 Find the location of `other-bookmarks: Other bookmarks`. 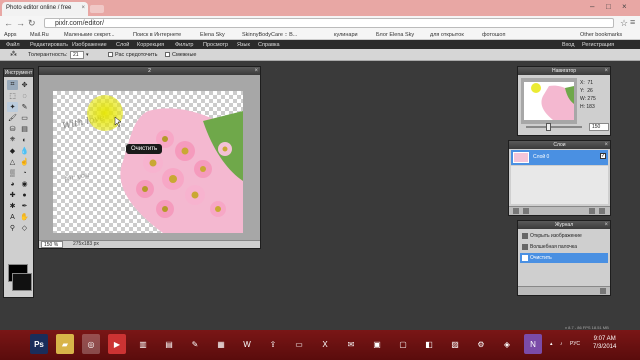

other-bookmarks: Other bookmarks is located at coordinates (601, 35).